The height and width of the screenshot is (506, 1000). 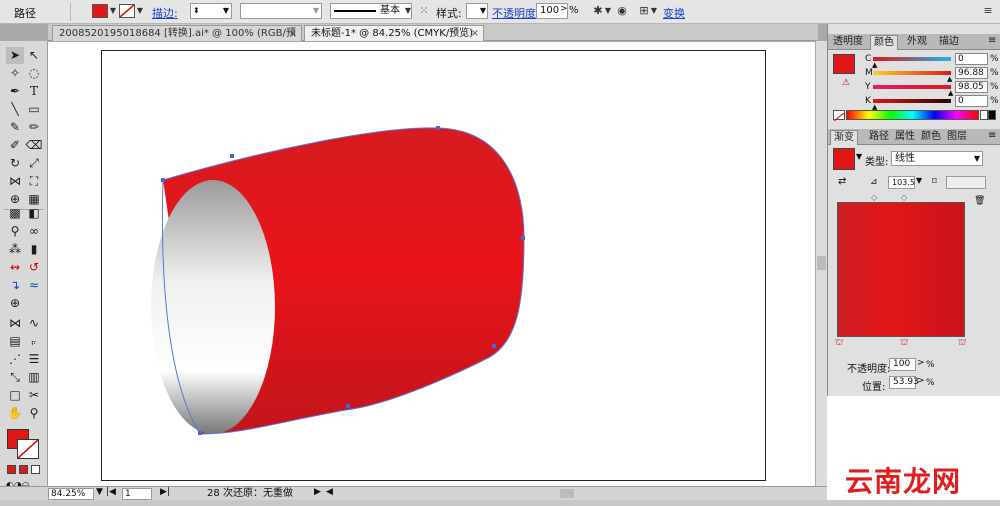 What do you see at coordinates (100, 11) in the screenshot?
I see `fill-color-swatch` at bounding box center [100, 11].